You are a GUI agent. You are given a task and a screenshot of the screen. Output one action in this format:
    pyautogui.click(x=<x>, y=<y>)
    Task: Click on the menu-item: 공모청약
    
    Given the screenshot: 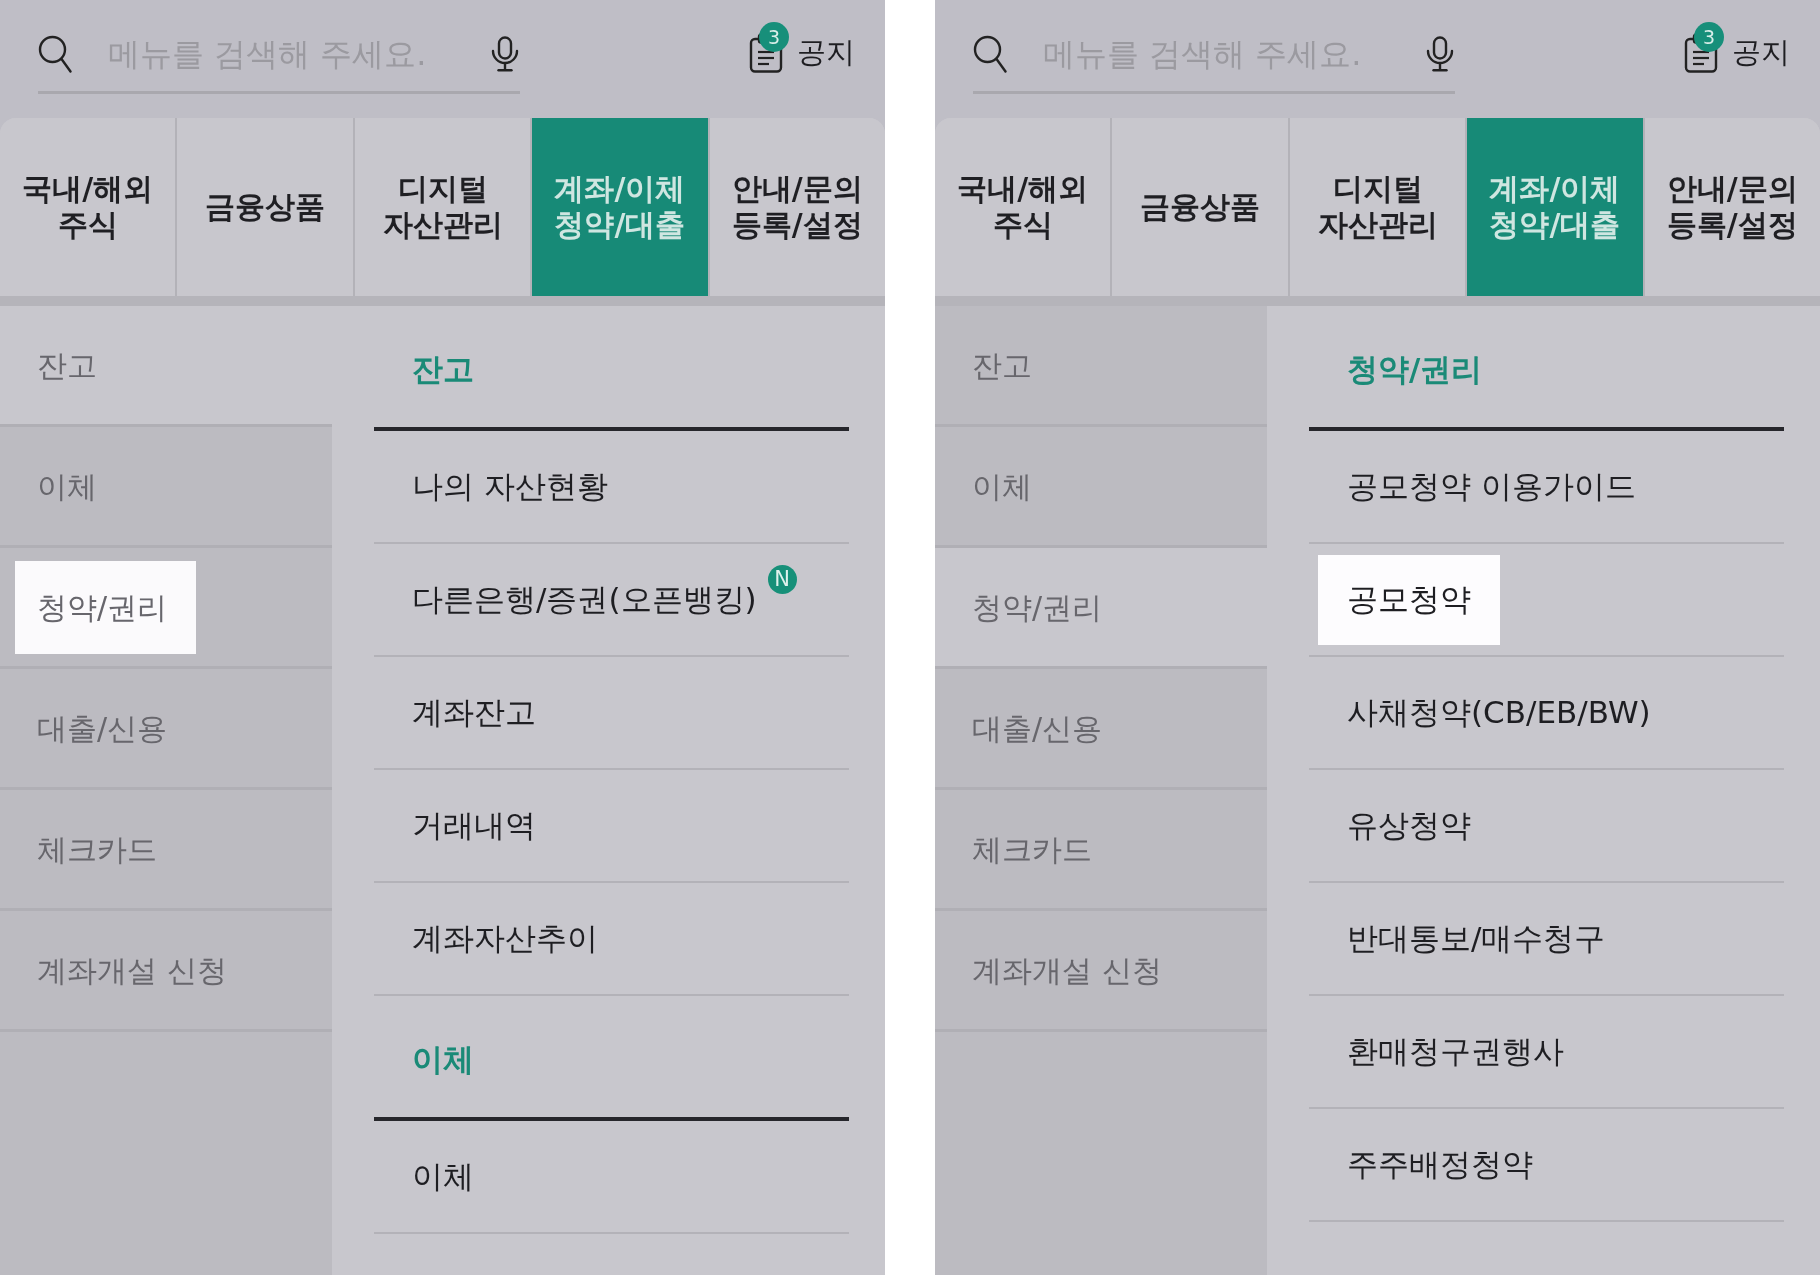 What is the action you would take?
    pyautogui.click(x=1546, y=600)
    